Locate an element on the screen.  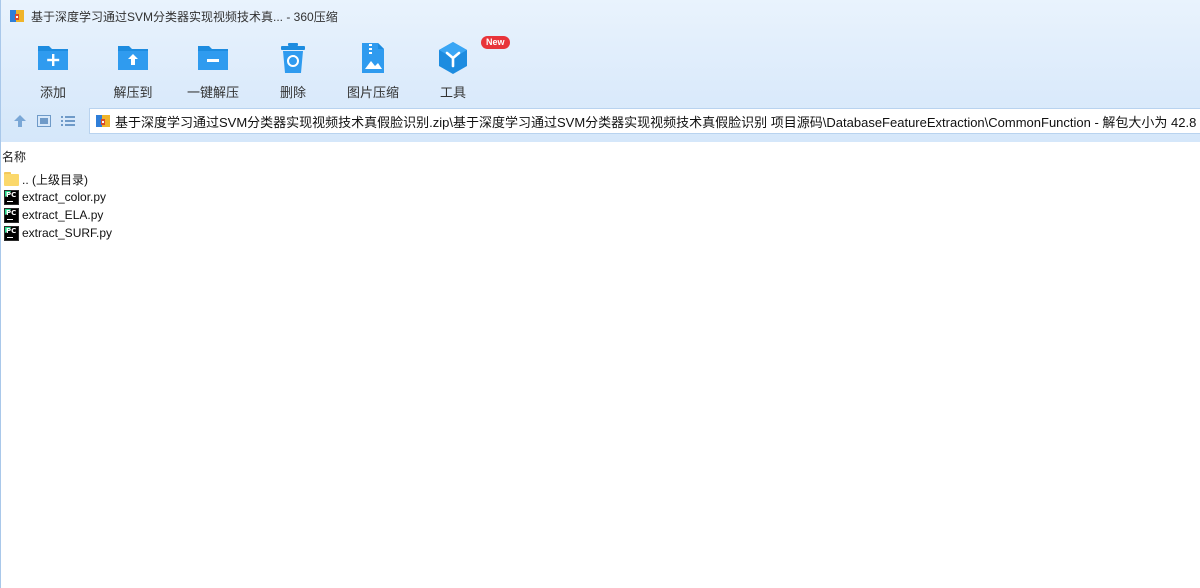
tools-cube-icon: New is located at coordinates (472, 56).